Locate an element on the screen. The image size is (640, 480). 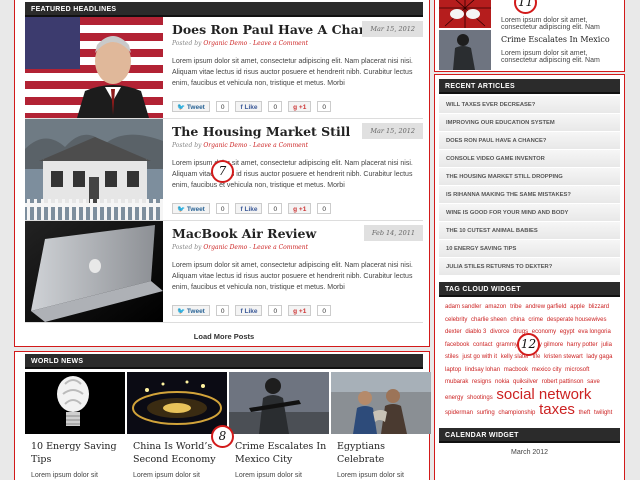
tag-link: economy is located at coordinates (544, 332).